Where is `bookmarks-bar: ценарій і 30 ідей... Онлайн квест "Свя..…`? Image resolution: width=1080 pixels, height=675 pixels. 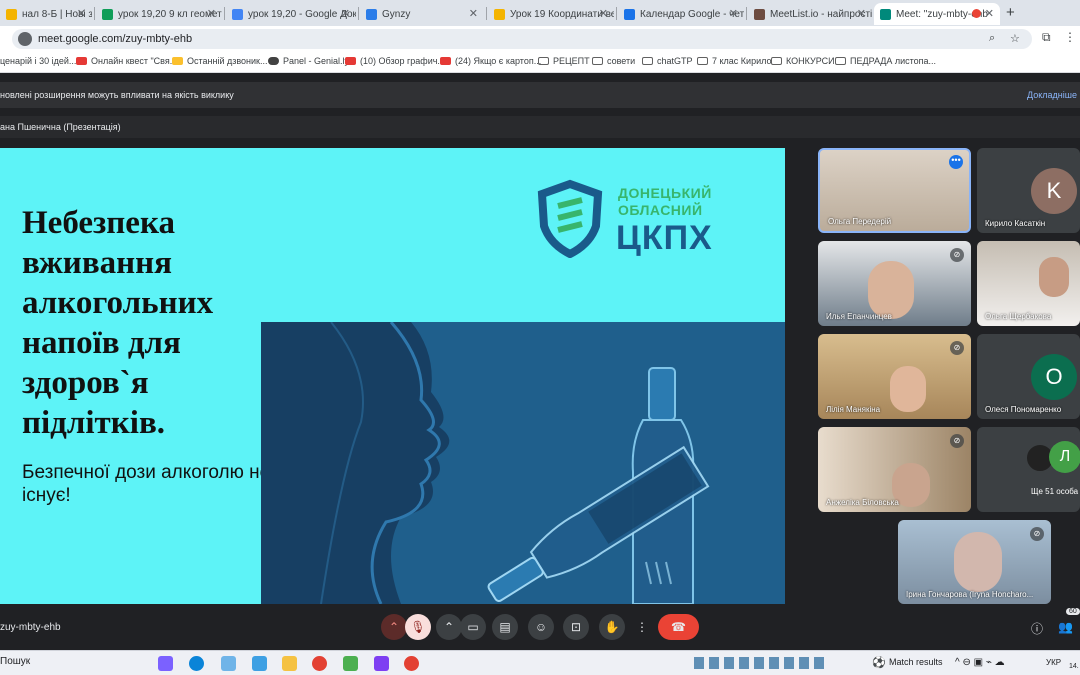 bookmarks-bar: ценарій і 30 ідей... Онлайн квест "Свя..… is located at coordinates (540, 62).